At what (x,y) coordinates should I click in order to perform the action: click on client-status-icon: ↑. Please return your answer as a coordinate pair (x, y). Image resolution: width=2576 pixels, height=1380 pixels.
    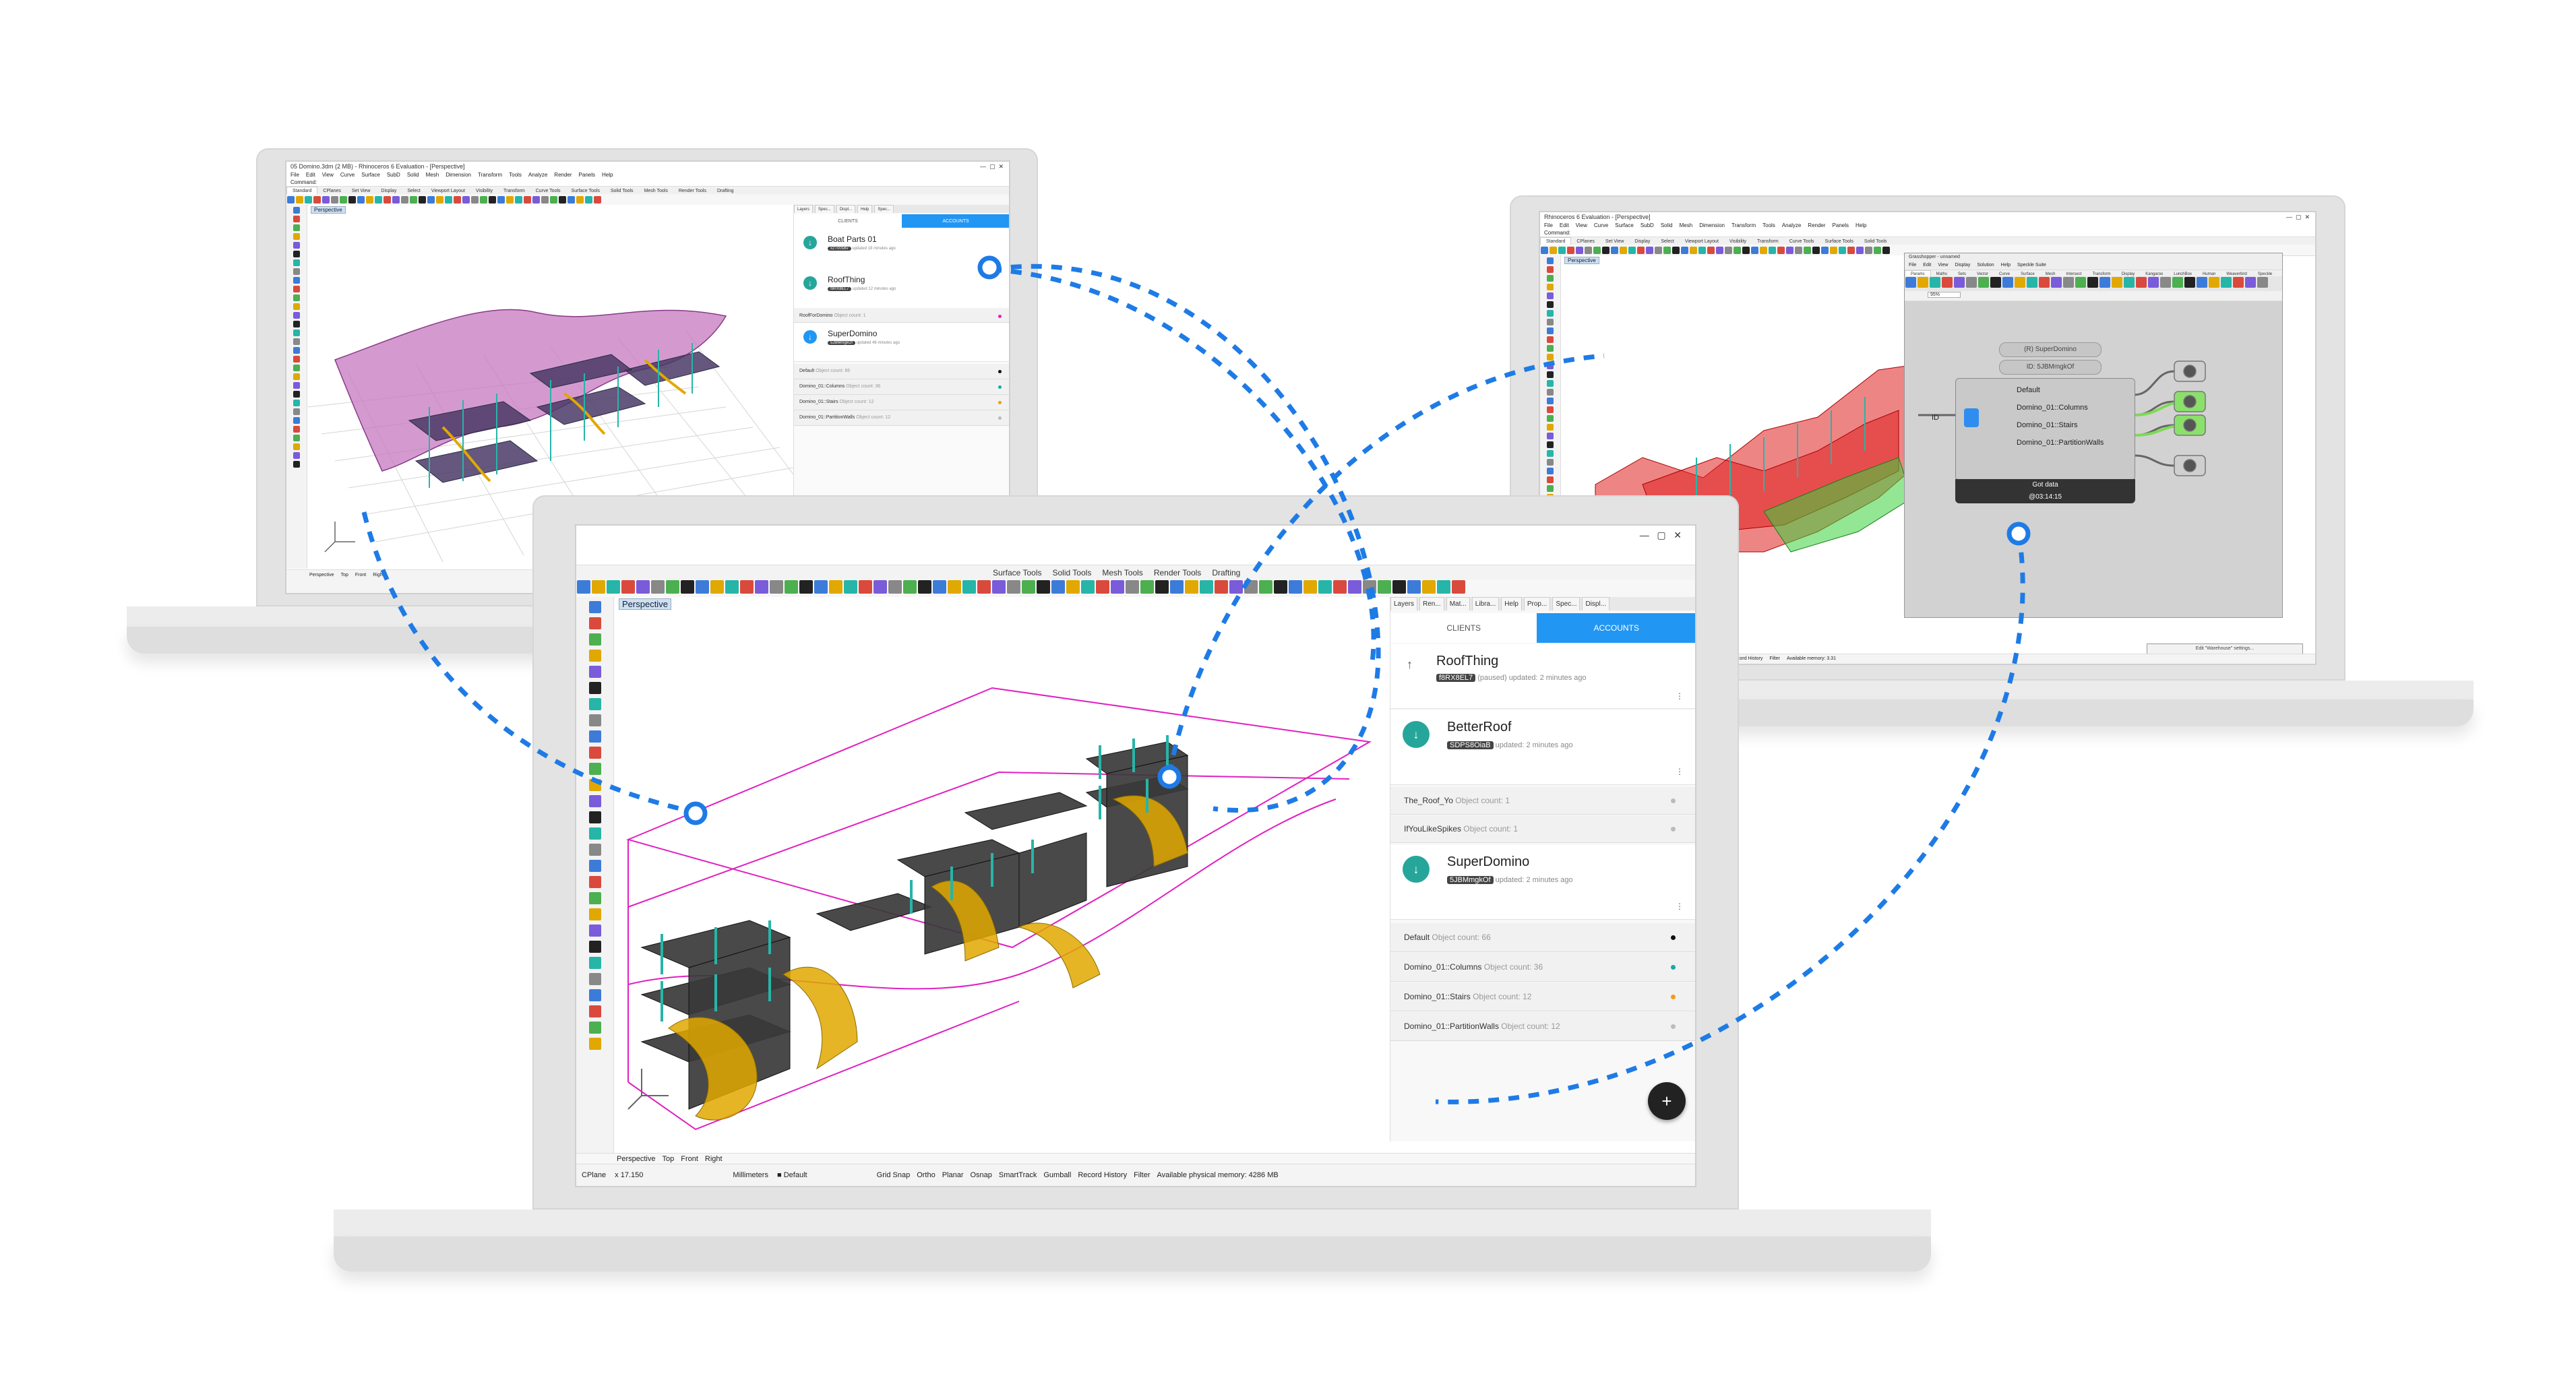
    Looking at the image, I should click on (1410, 665).